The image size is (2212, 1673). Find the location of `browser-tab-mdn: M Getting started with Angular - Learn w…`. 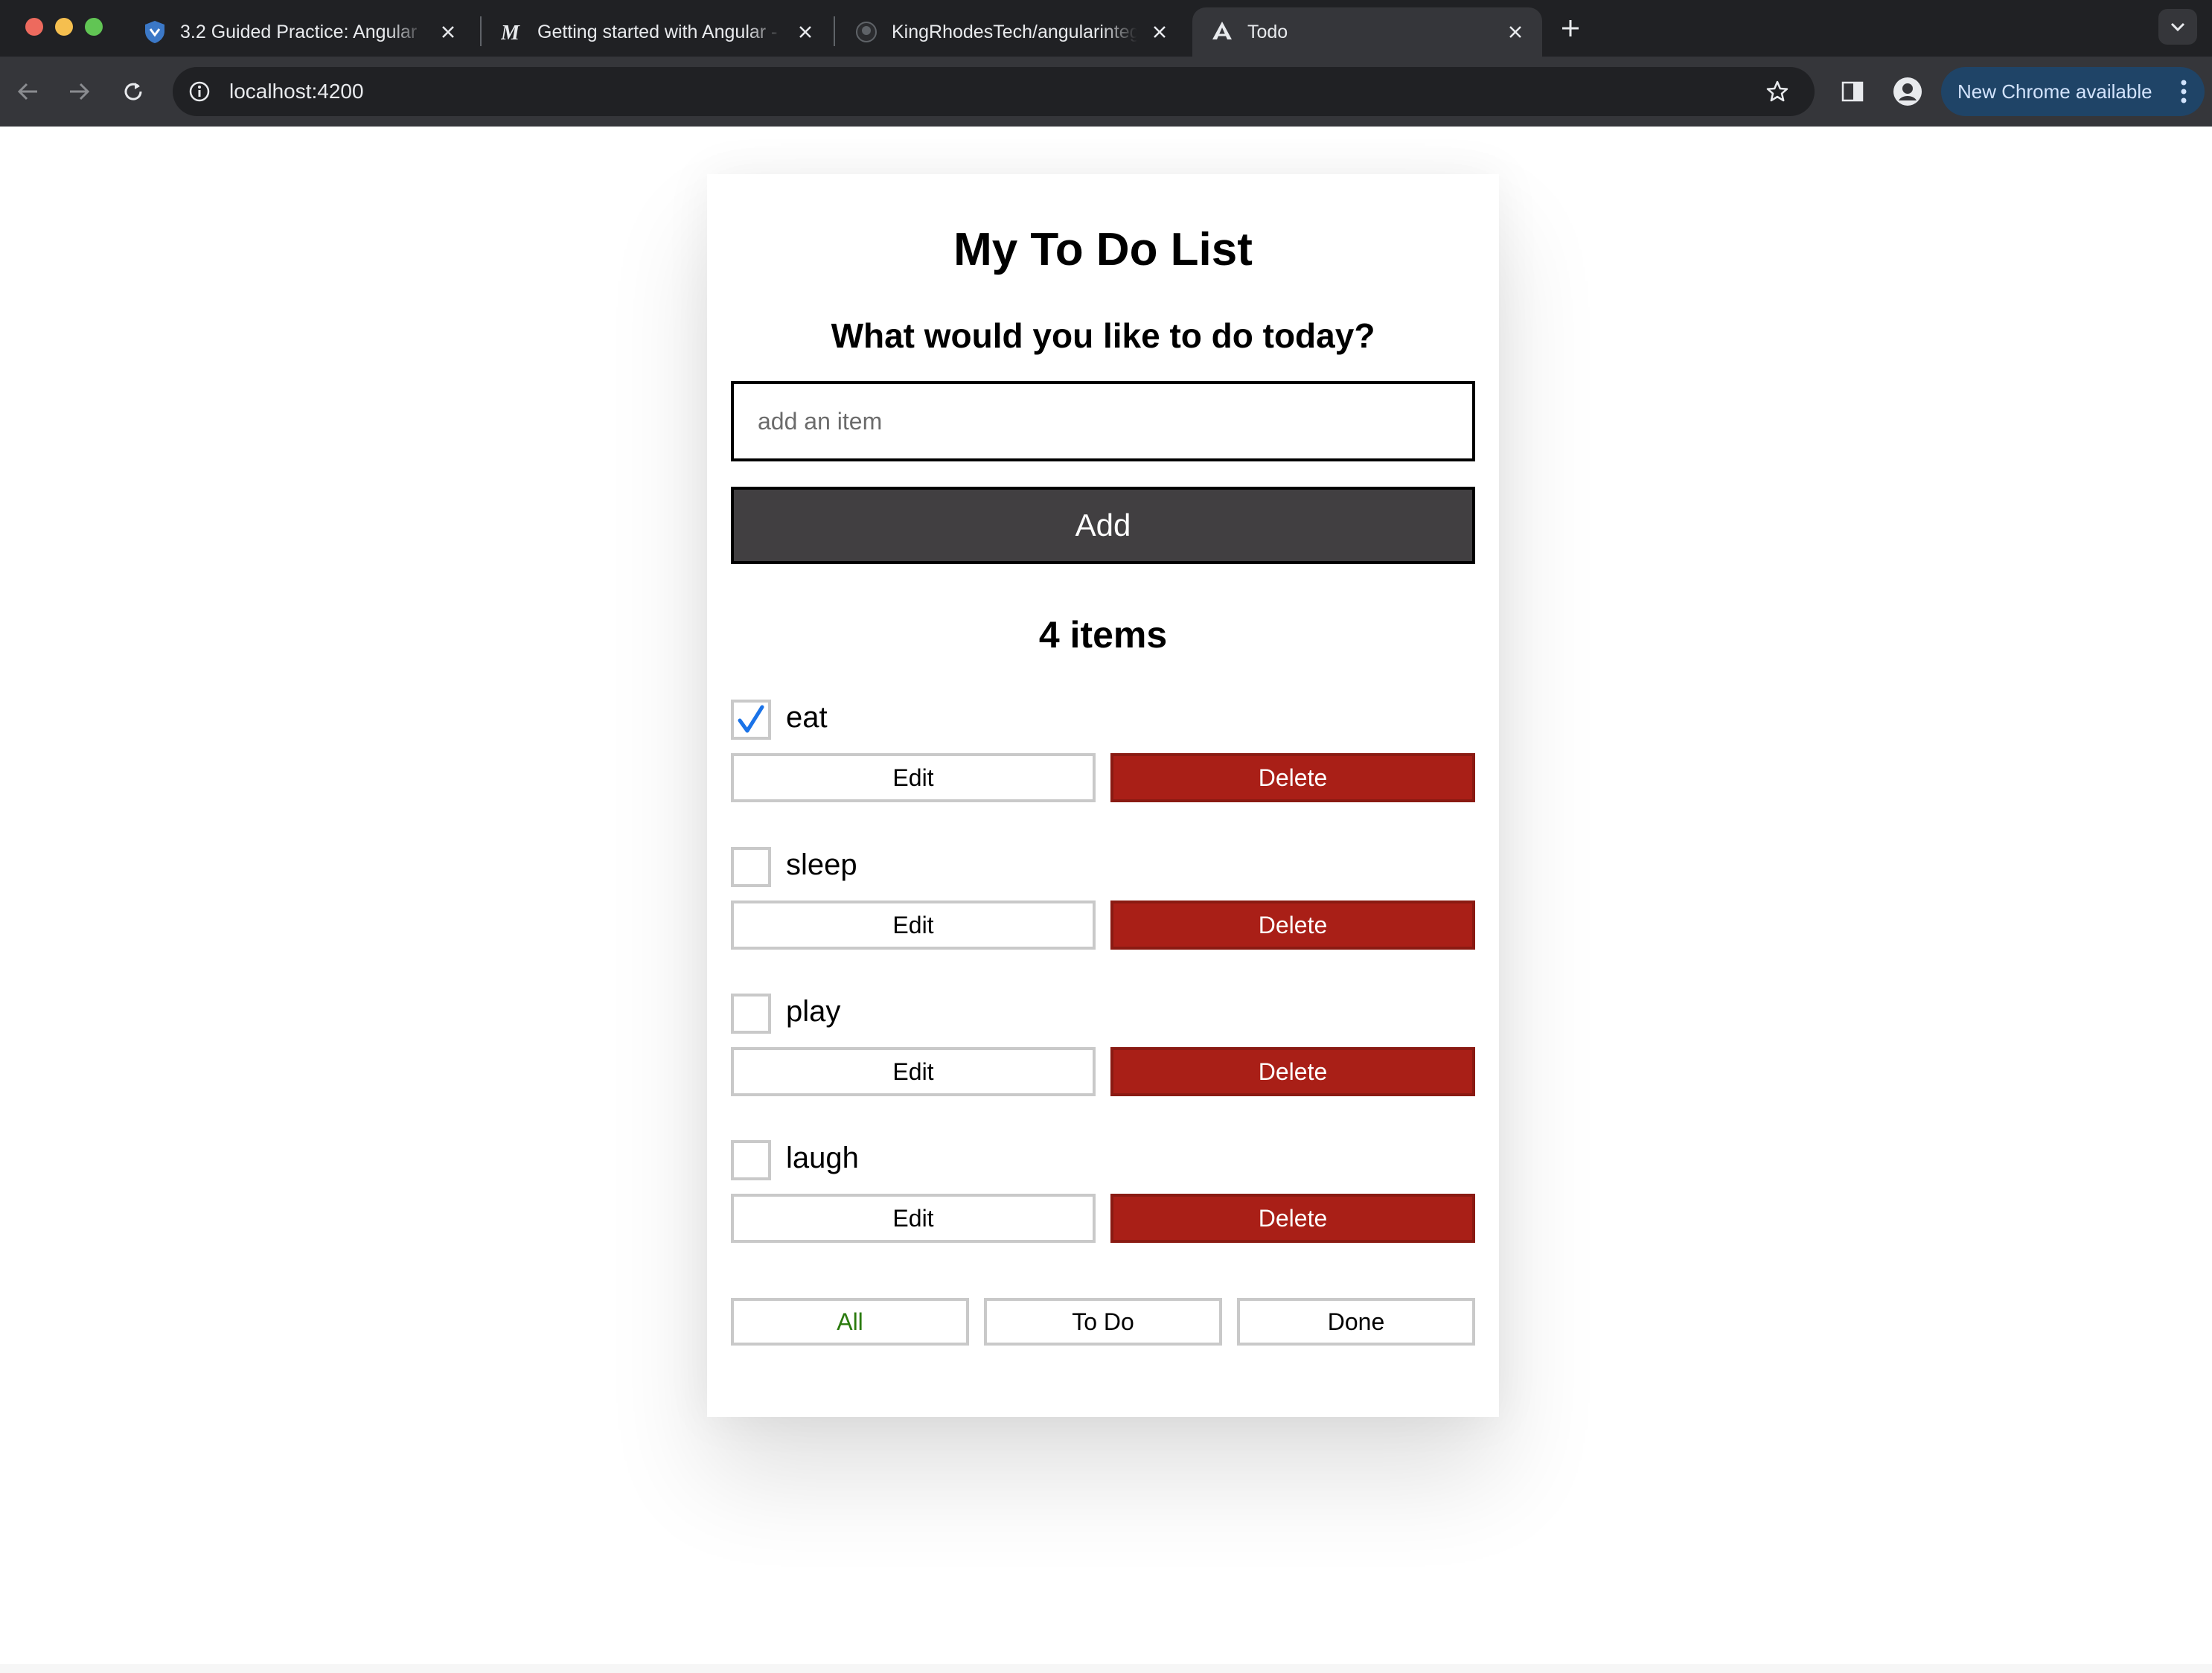

browser-tab-mdn: M Getting started with Angular - Learn w… is located at coordinates (657, 32).